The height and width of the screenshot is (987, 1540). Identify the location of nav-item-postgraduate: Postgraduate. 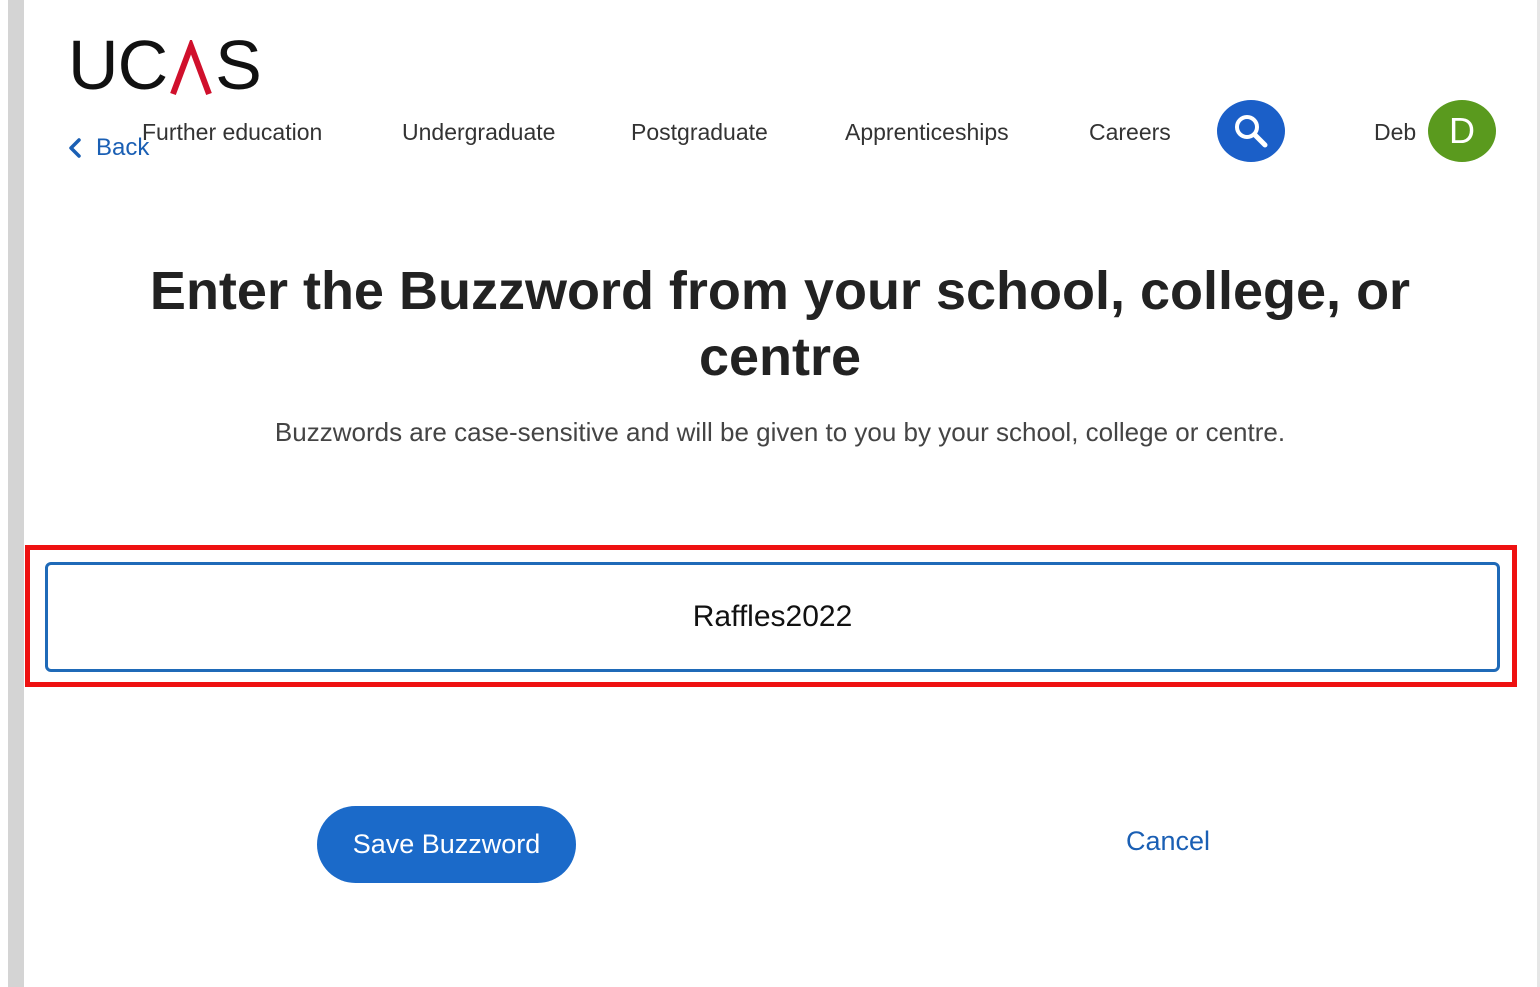
(699, 132).